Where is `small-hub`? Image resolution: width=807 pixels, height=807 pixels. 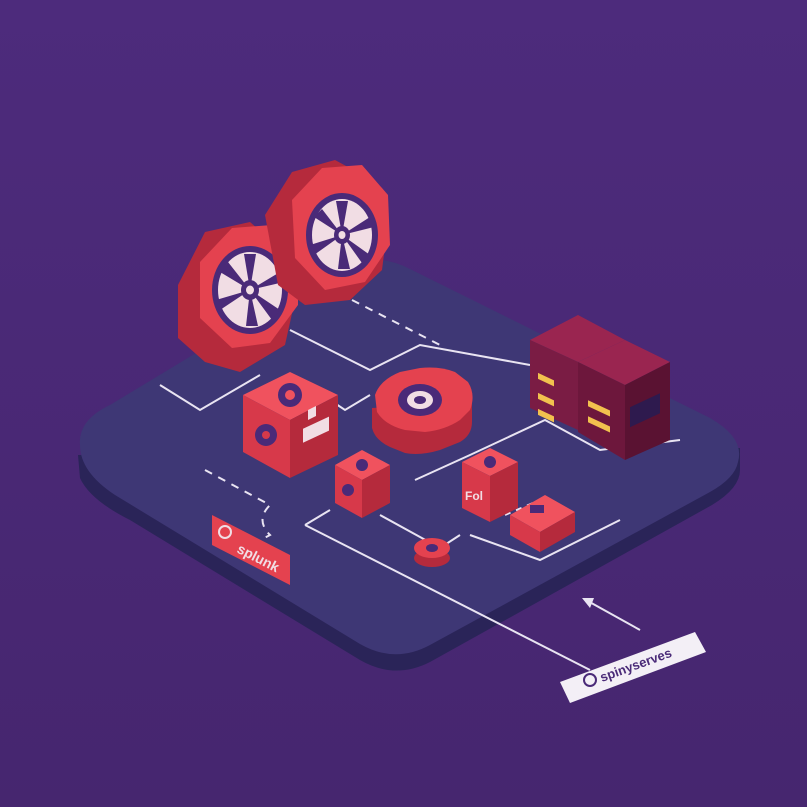
small-hub is located at coordinates (432, 552).